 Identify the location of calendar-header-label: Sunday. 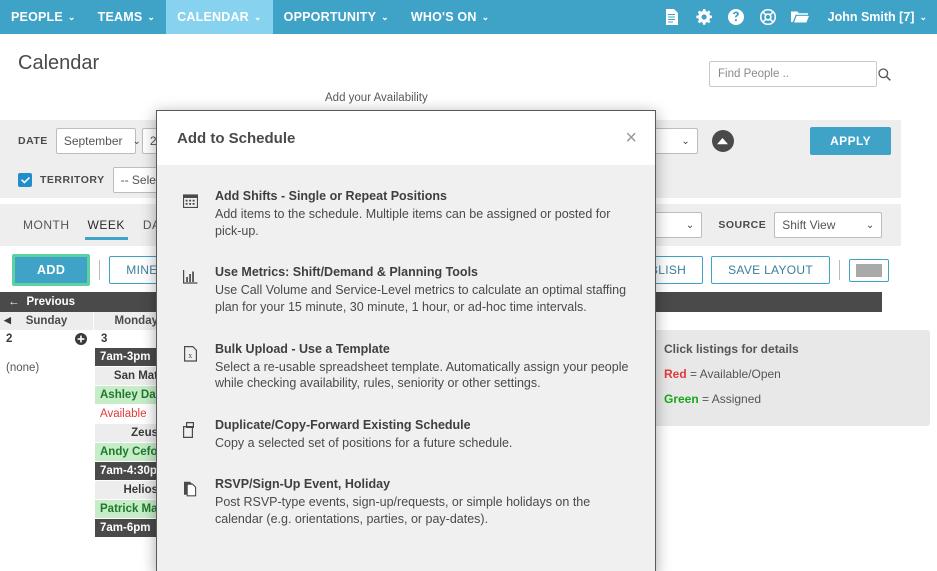
(46, 321).